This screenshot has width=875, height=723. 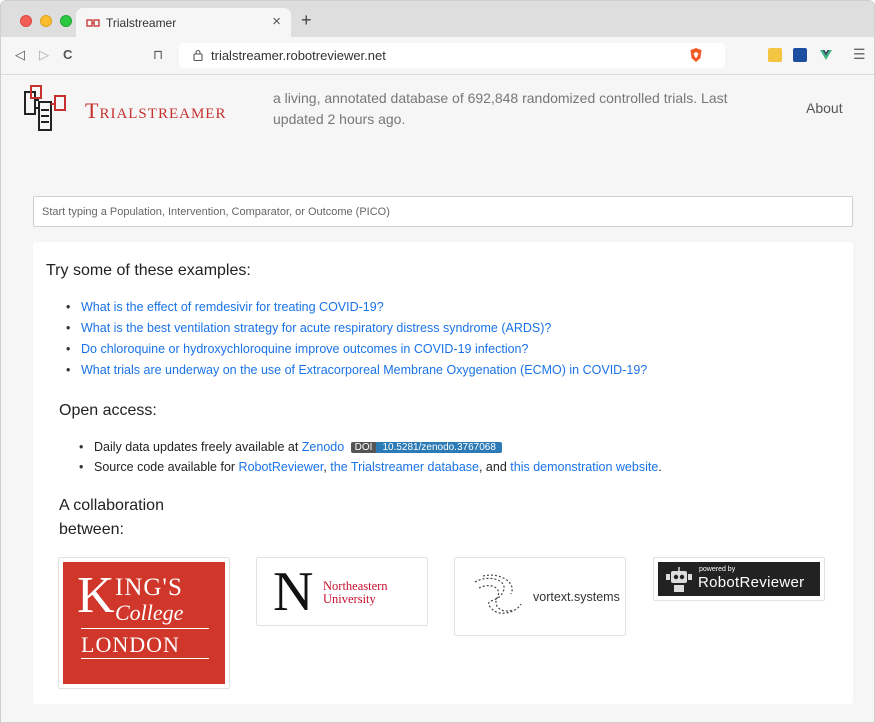 What do you see at coordinates (67, 54) in the screenshot?
I see `reload-icon: C` at bounding box center [67, 54].